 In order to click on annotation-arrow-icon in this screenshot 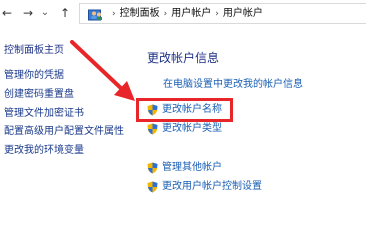, I will do `click(102, 70)`.